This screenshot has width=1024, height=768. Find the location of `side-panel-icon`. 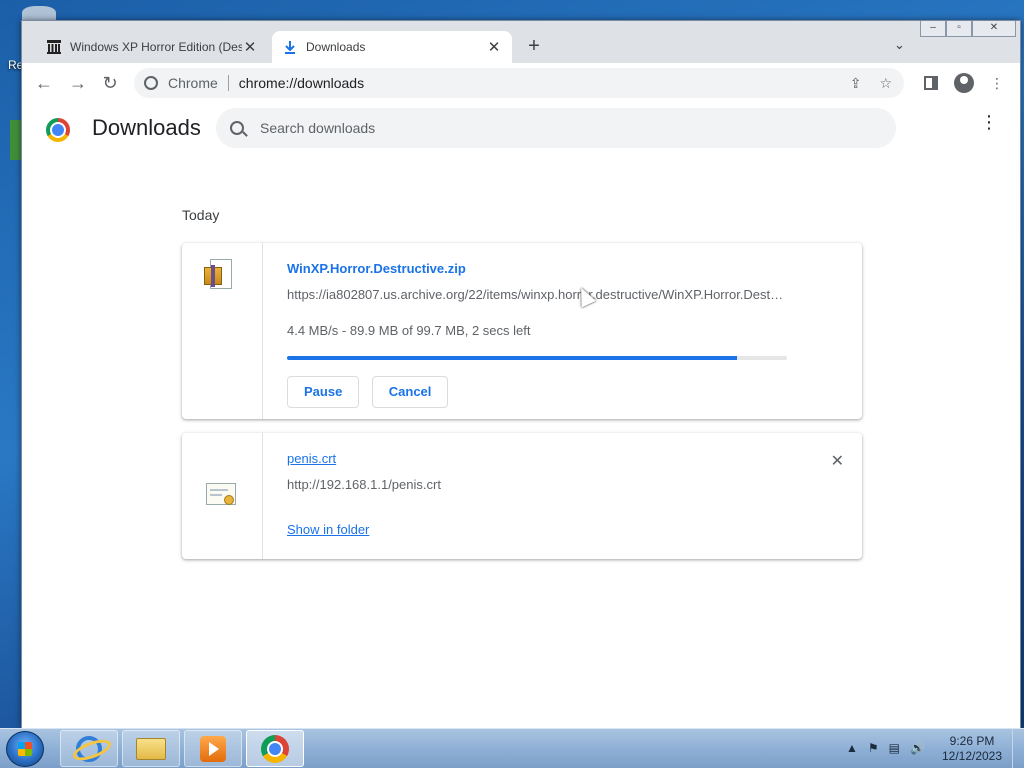

side-panel-icon is located at coordinates (931, 83).